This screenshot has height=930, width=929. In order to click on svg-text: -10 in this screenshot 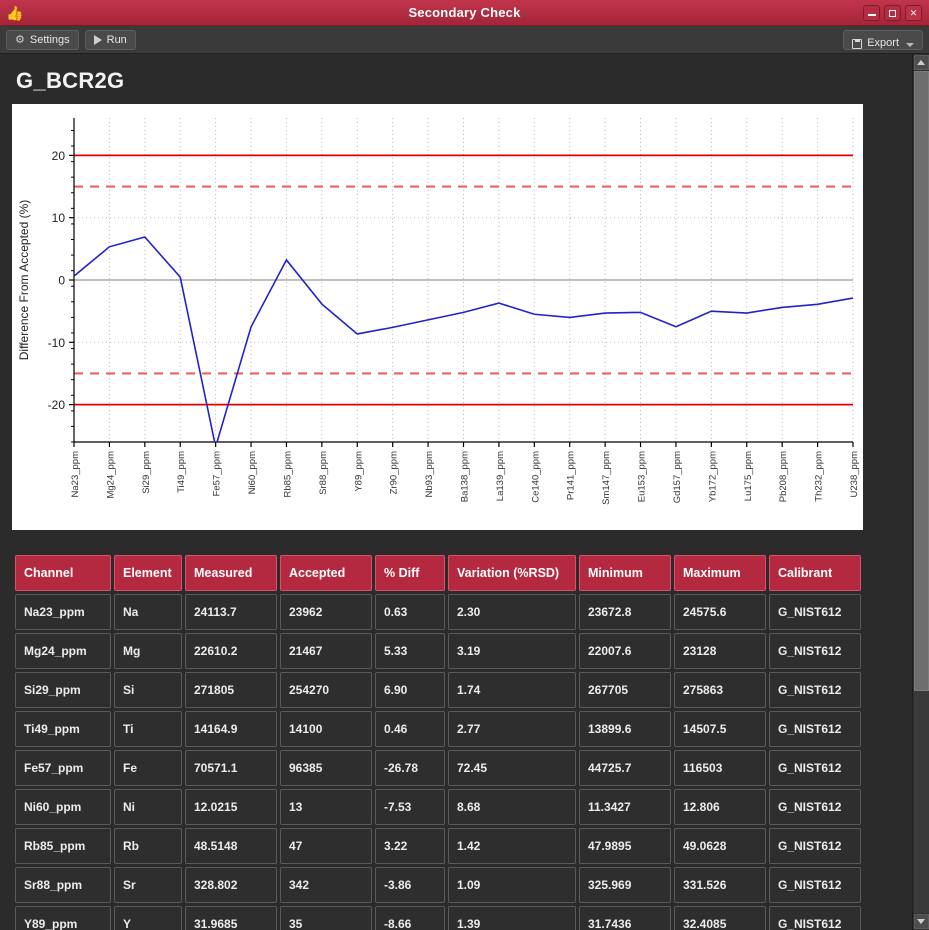, I will do `click(57, 343)`.